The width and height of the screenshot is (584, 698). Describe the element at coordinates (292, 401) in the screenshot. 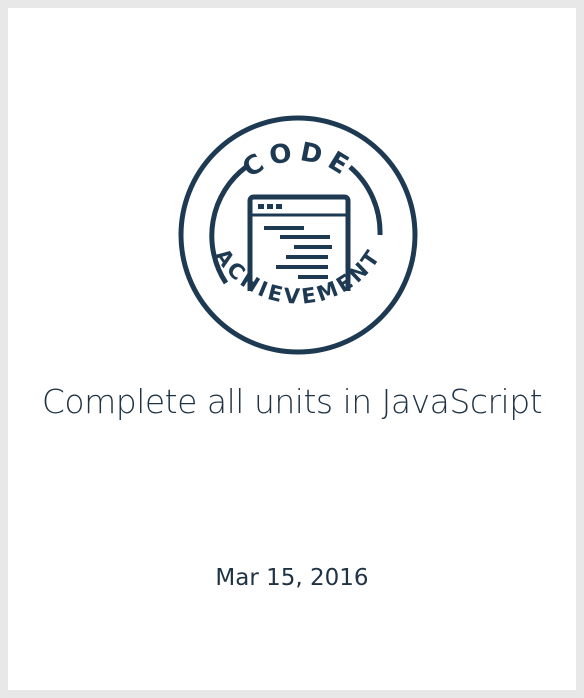

I see `achievement-title: Complete all units in JavaScript` at that location.